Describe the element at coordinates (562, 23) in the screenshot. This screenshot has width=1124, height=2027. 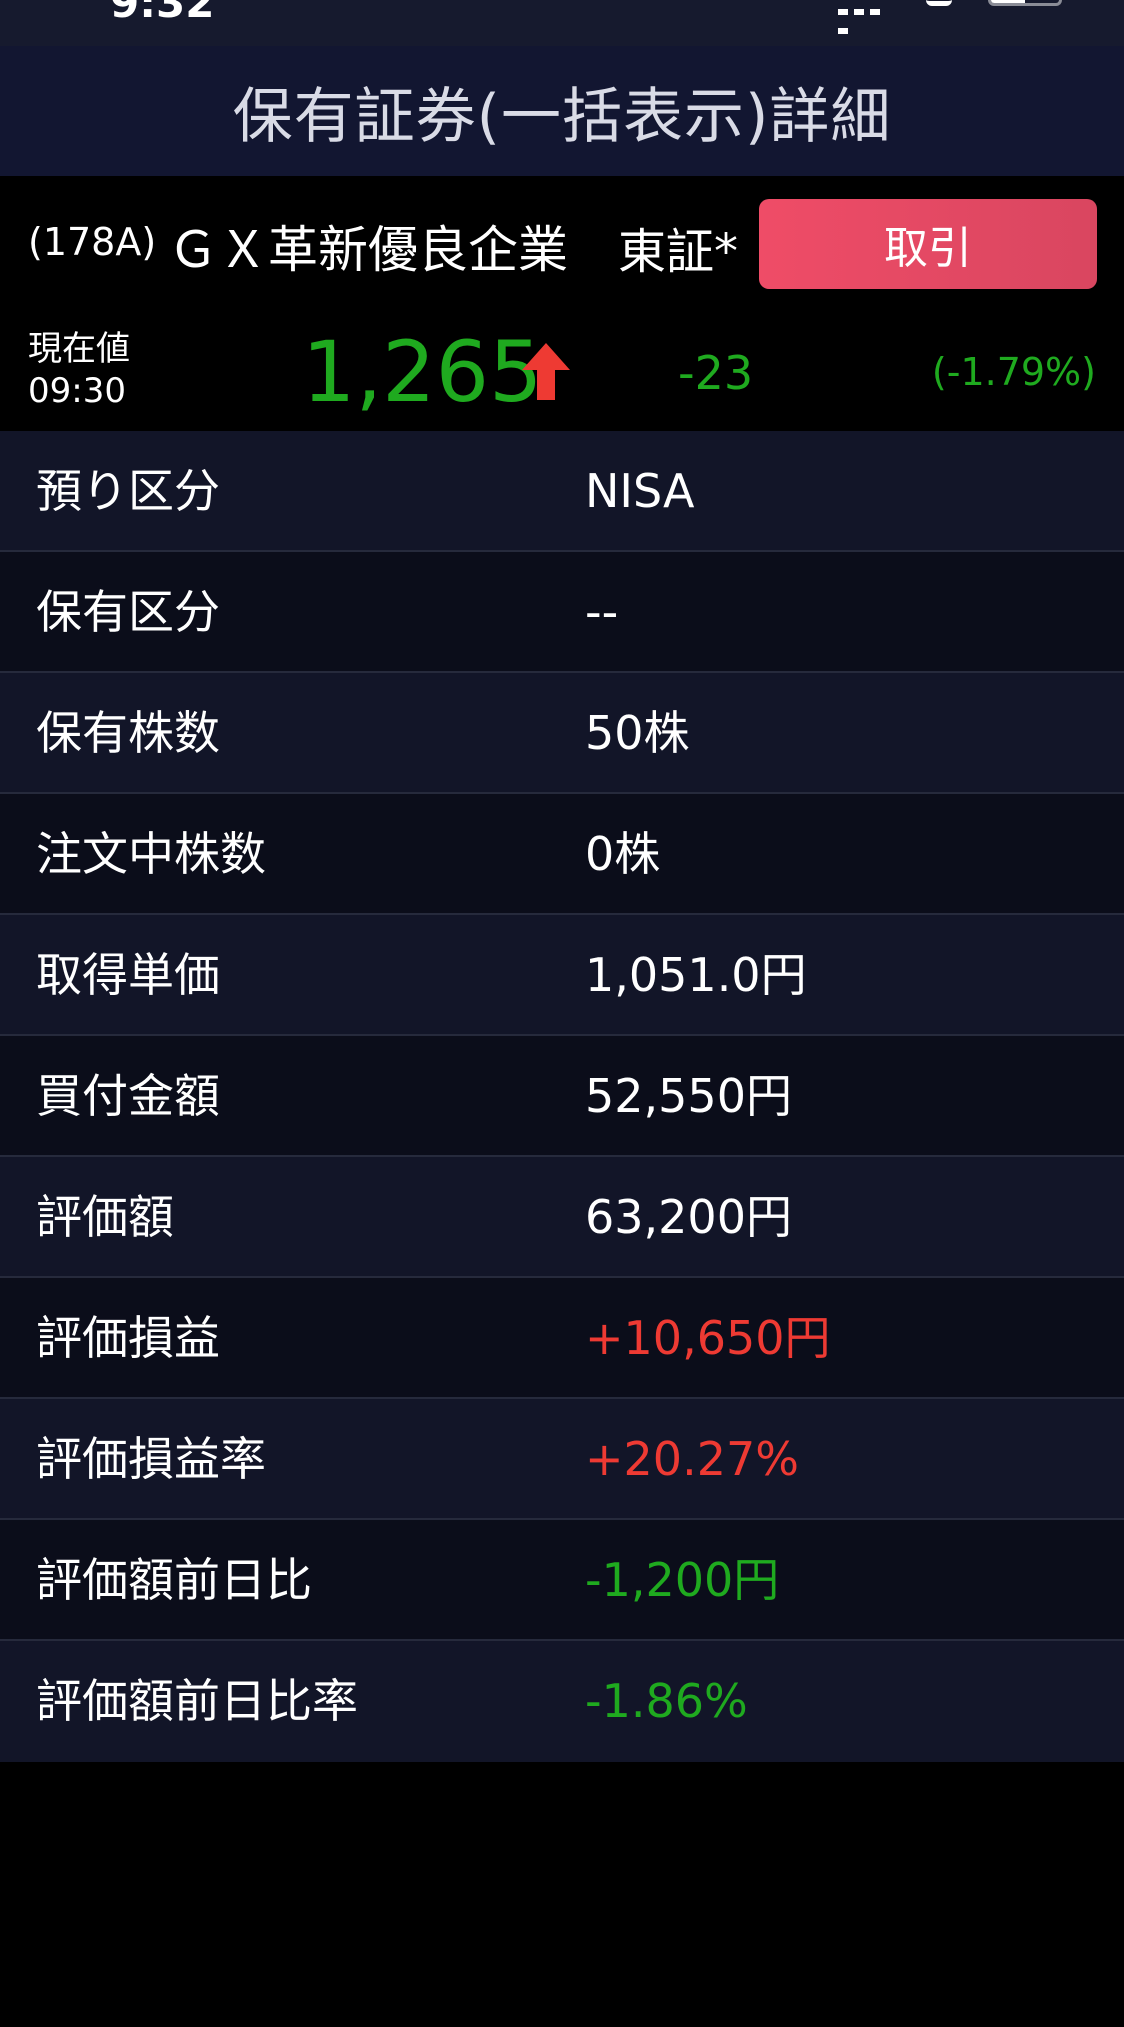
I see `status-bar: 9:32` at that location.